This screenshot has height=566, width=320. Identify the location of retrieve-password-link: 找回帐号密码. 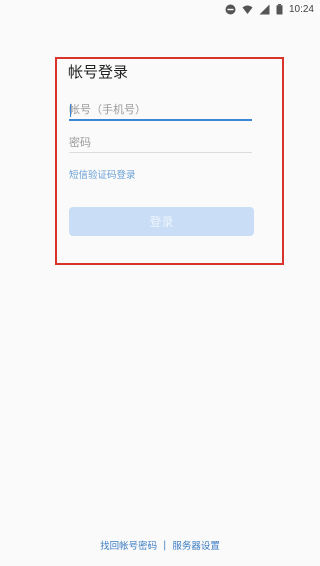
(128, 545).